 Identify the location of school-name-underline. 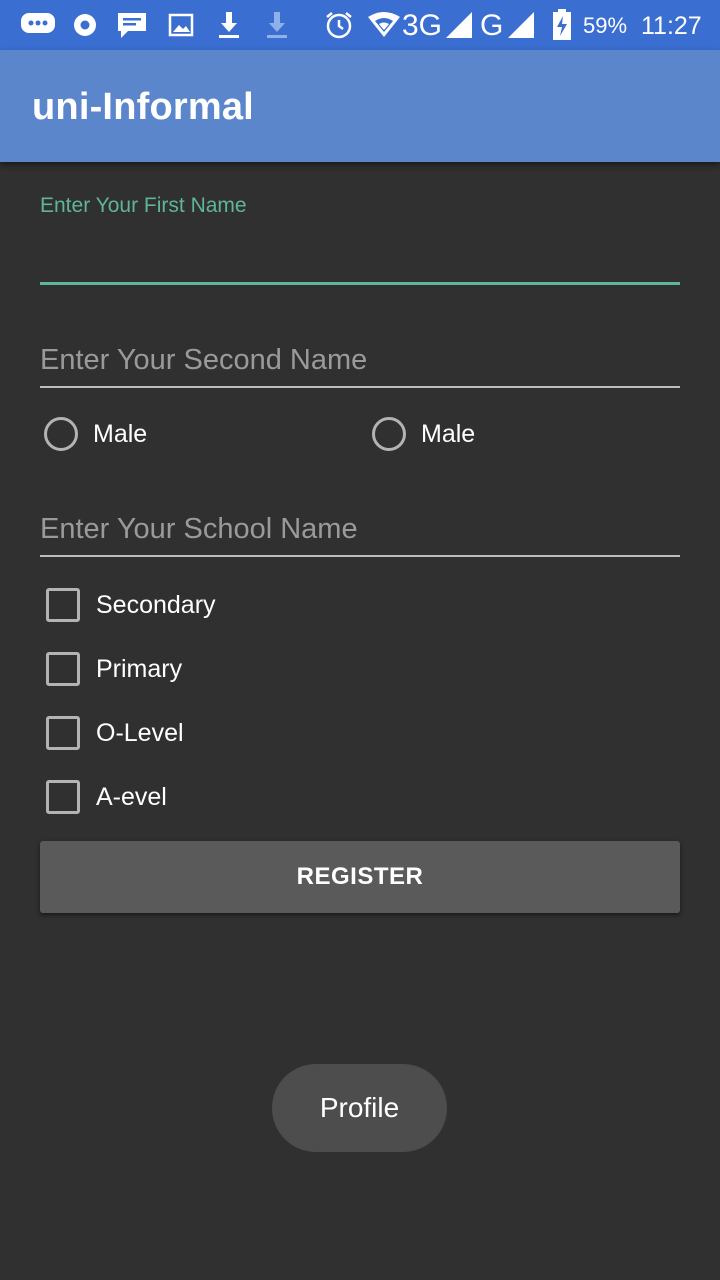
(360, 556).